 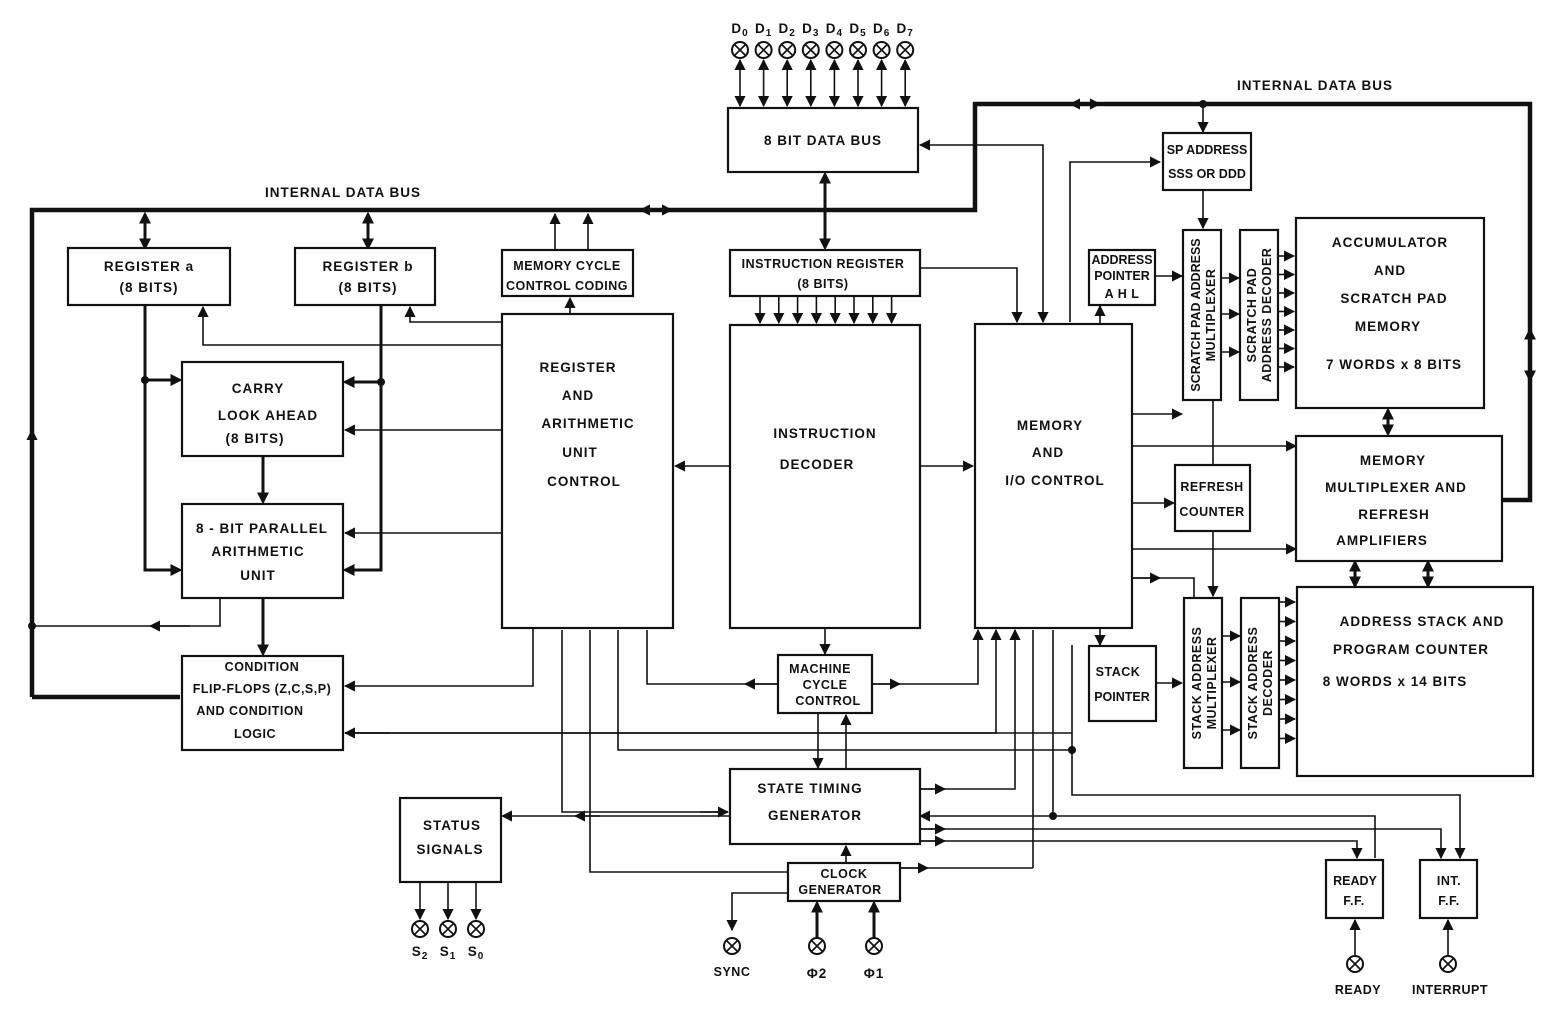 I want to click on memmux-label-2: MULTIPLEXER AND, so click(x=1396, y=487).